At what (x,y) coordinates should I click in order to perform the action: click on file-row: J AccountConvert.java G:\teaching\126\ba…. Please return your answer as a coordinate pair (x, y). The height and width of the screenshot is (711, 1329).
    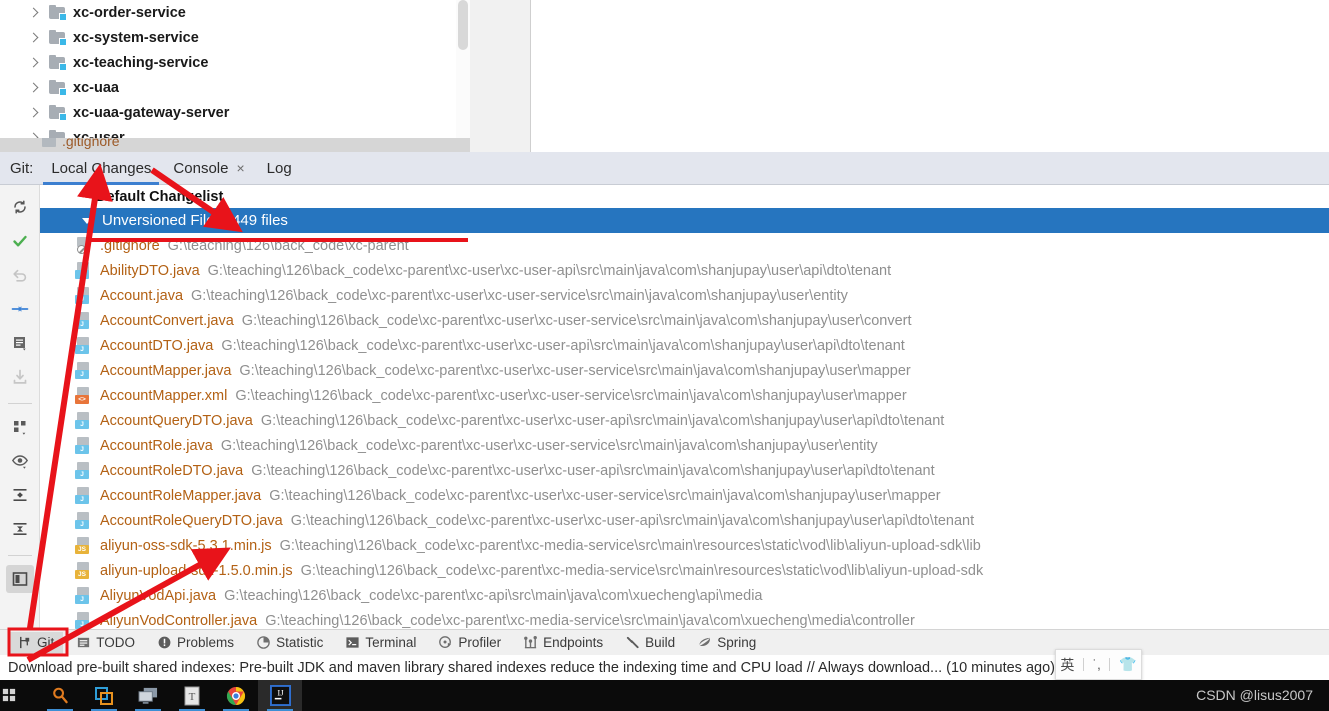
    Looking at the image, I should click on (684, 320).